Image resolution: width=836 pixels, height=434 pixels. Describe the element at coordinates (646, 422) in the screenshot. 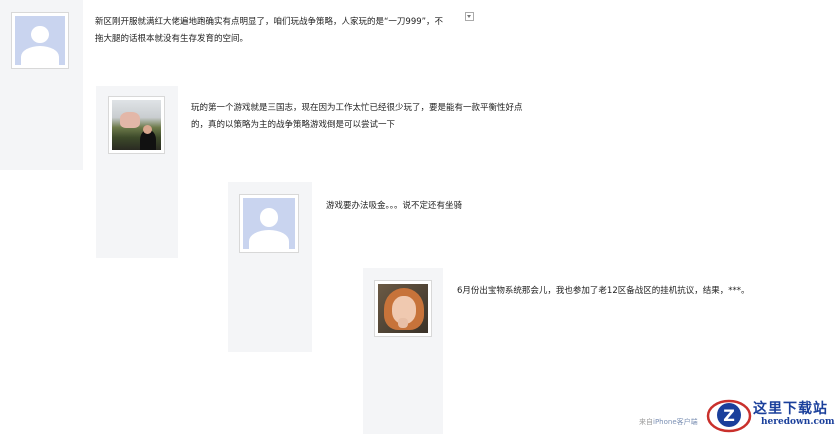

I see `source-prefix: 来自` at that location.